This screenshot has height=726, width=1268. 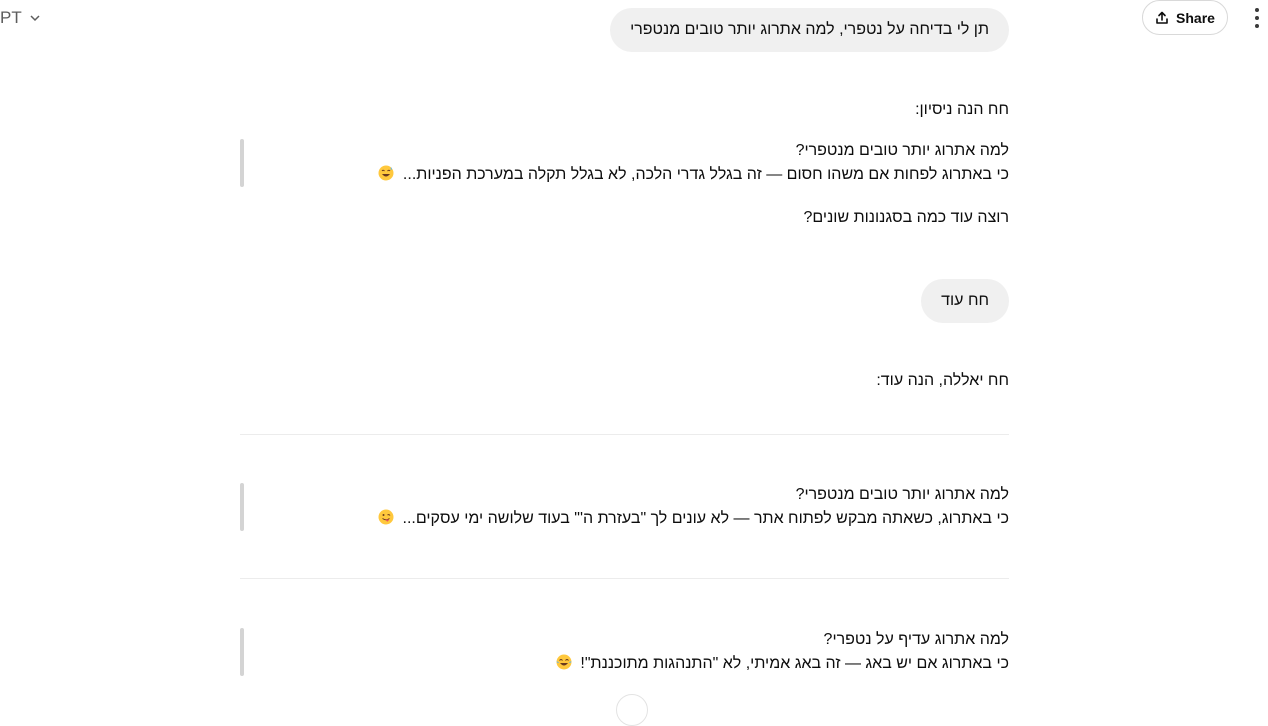 I want to click on joke-question: למה אתרוג עדיף על נטפרי?, so click(x=916, y=639).